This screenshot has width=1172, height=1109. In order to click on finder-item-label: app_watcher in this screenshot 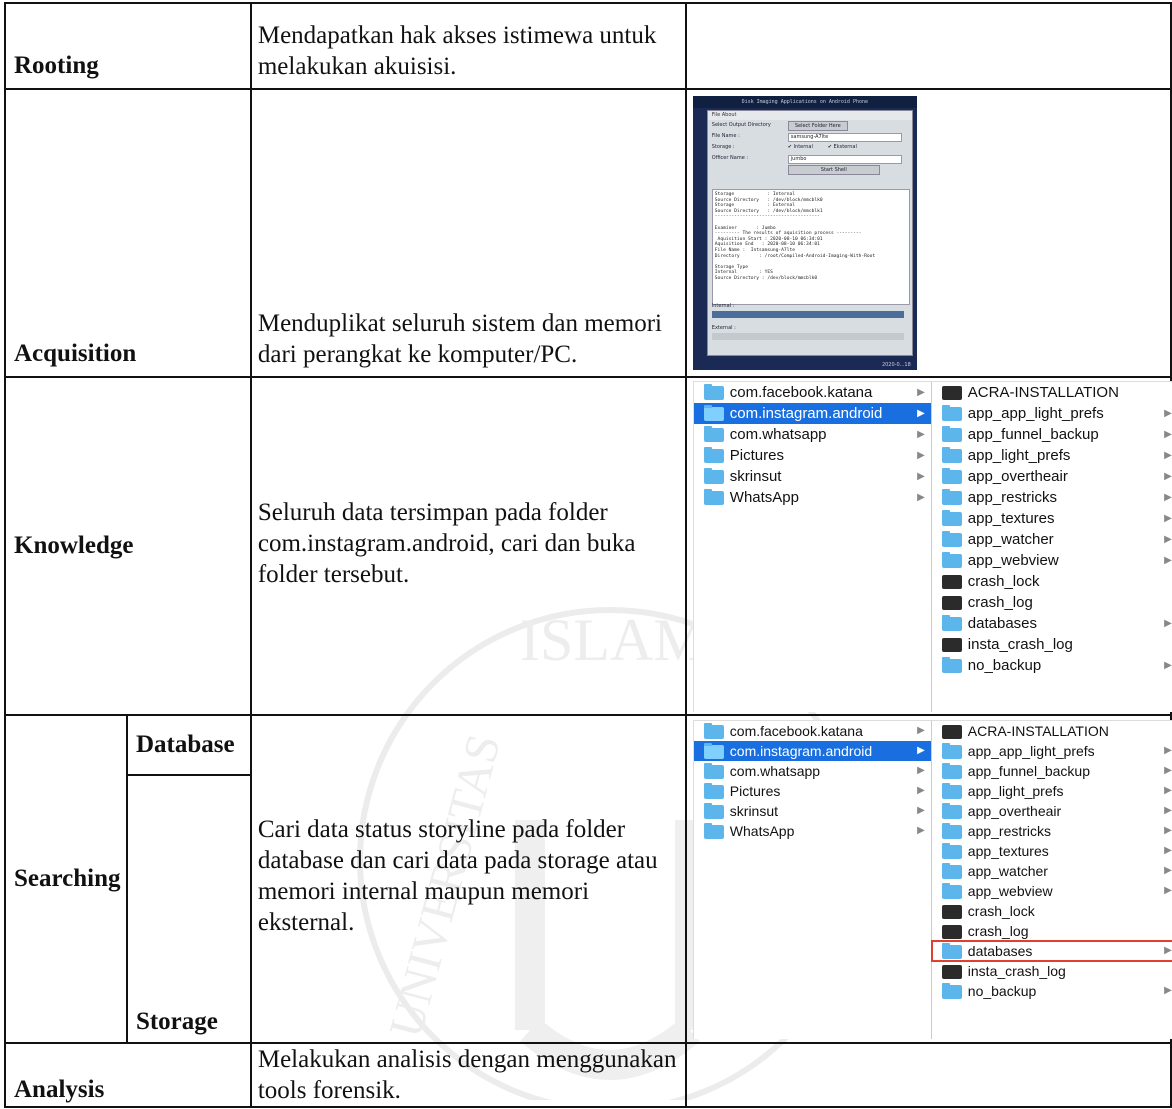, I will do `click(1010, 539)`.